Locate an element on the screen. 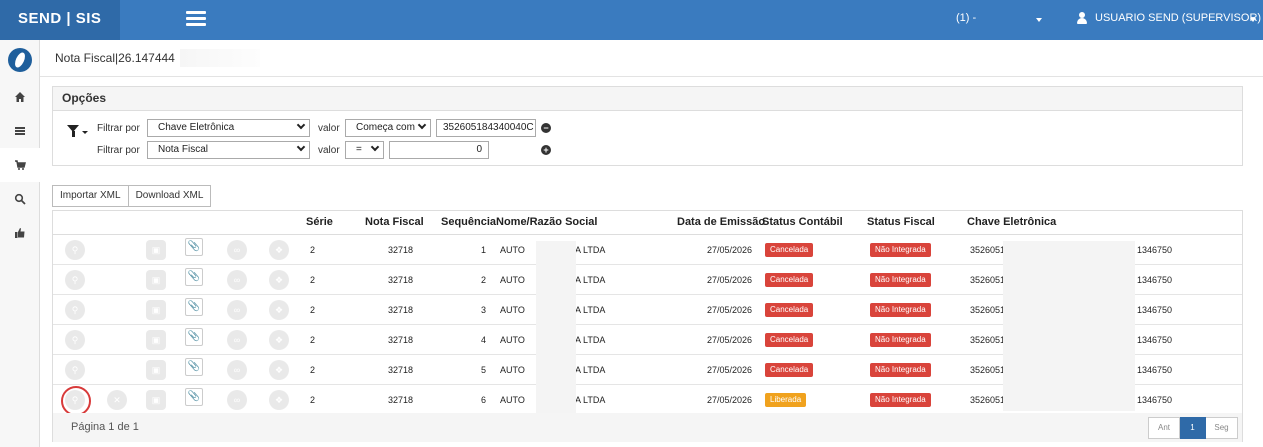 Image resolution: width=1263 pixels, height=447 pixels. cancel-icon: ✕ is located at coordinates (117, 400).